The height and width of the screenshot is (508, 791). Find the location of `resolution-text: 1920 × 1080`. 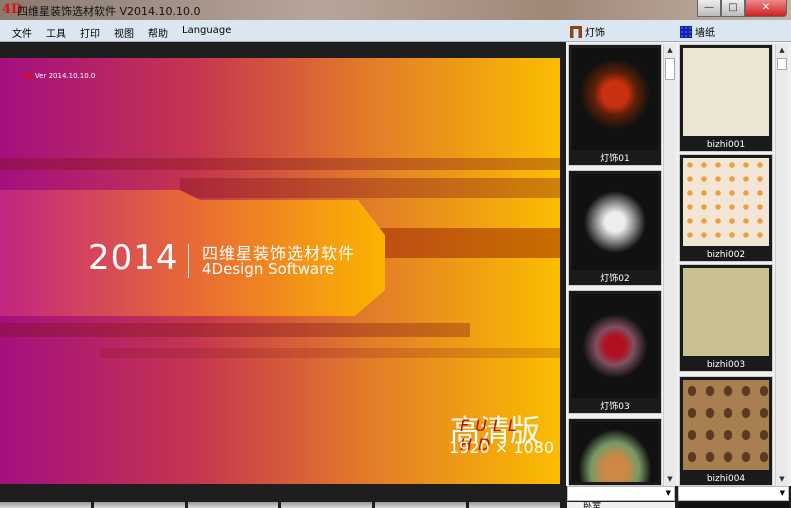

resolution-text: 1920 × 1080 is located at coordinates (502, 447).